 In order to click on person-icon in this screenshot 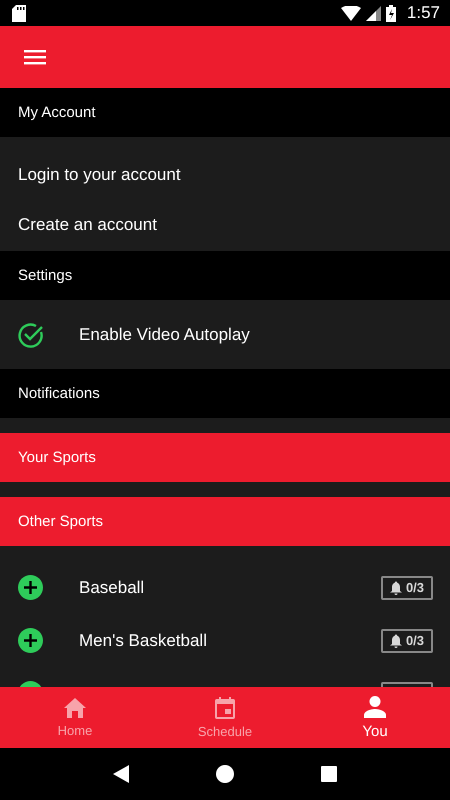, I will do `click(375, 707)`.